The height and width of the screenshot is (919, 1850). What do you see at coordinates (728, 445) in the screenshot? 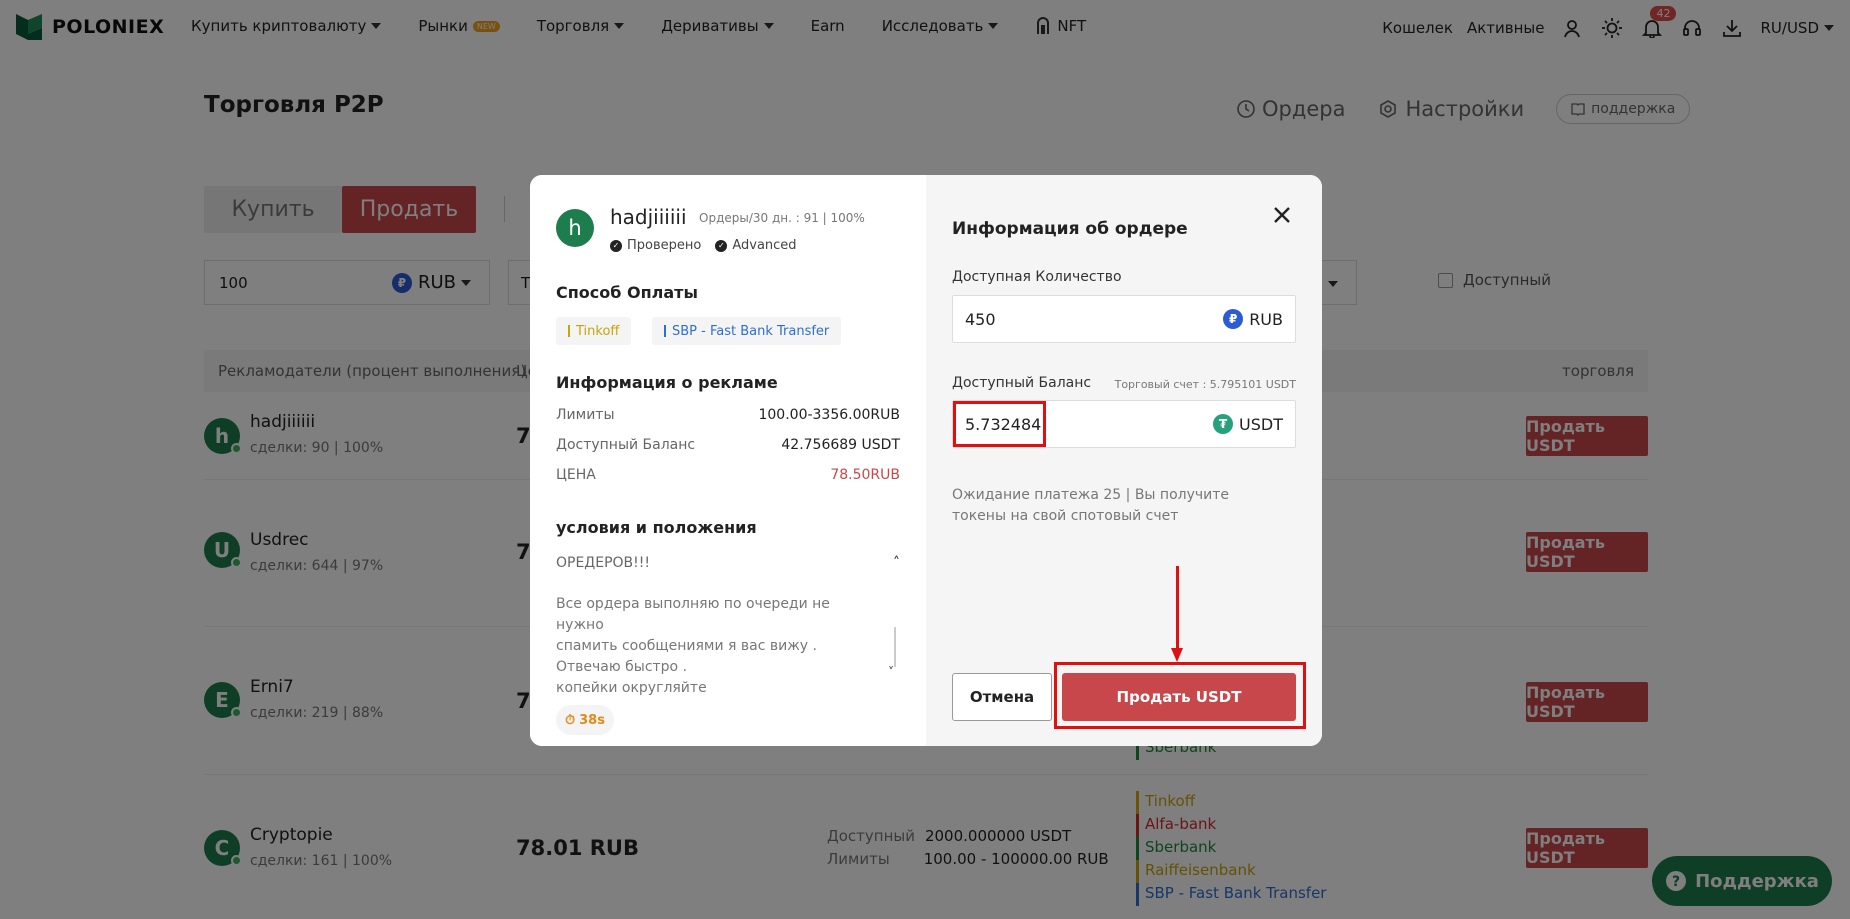
I see `balance-row: Доступный Баланс 42.756689 USDT` at bounding box center [728, 445].